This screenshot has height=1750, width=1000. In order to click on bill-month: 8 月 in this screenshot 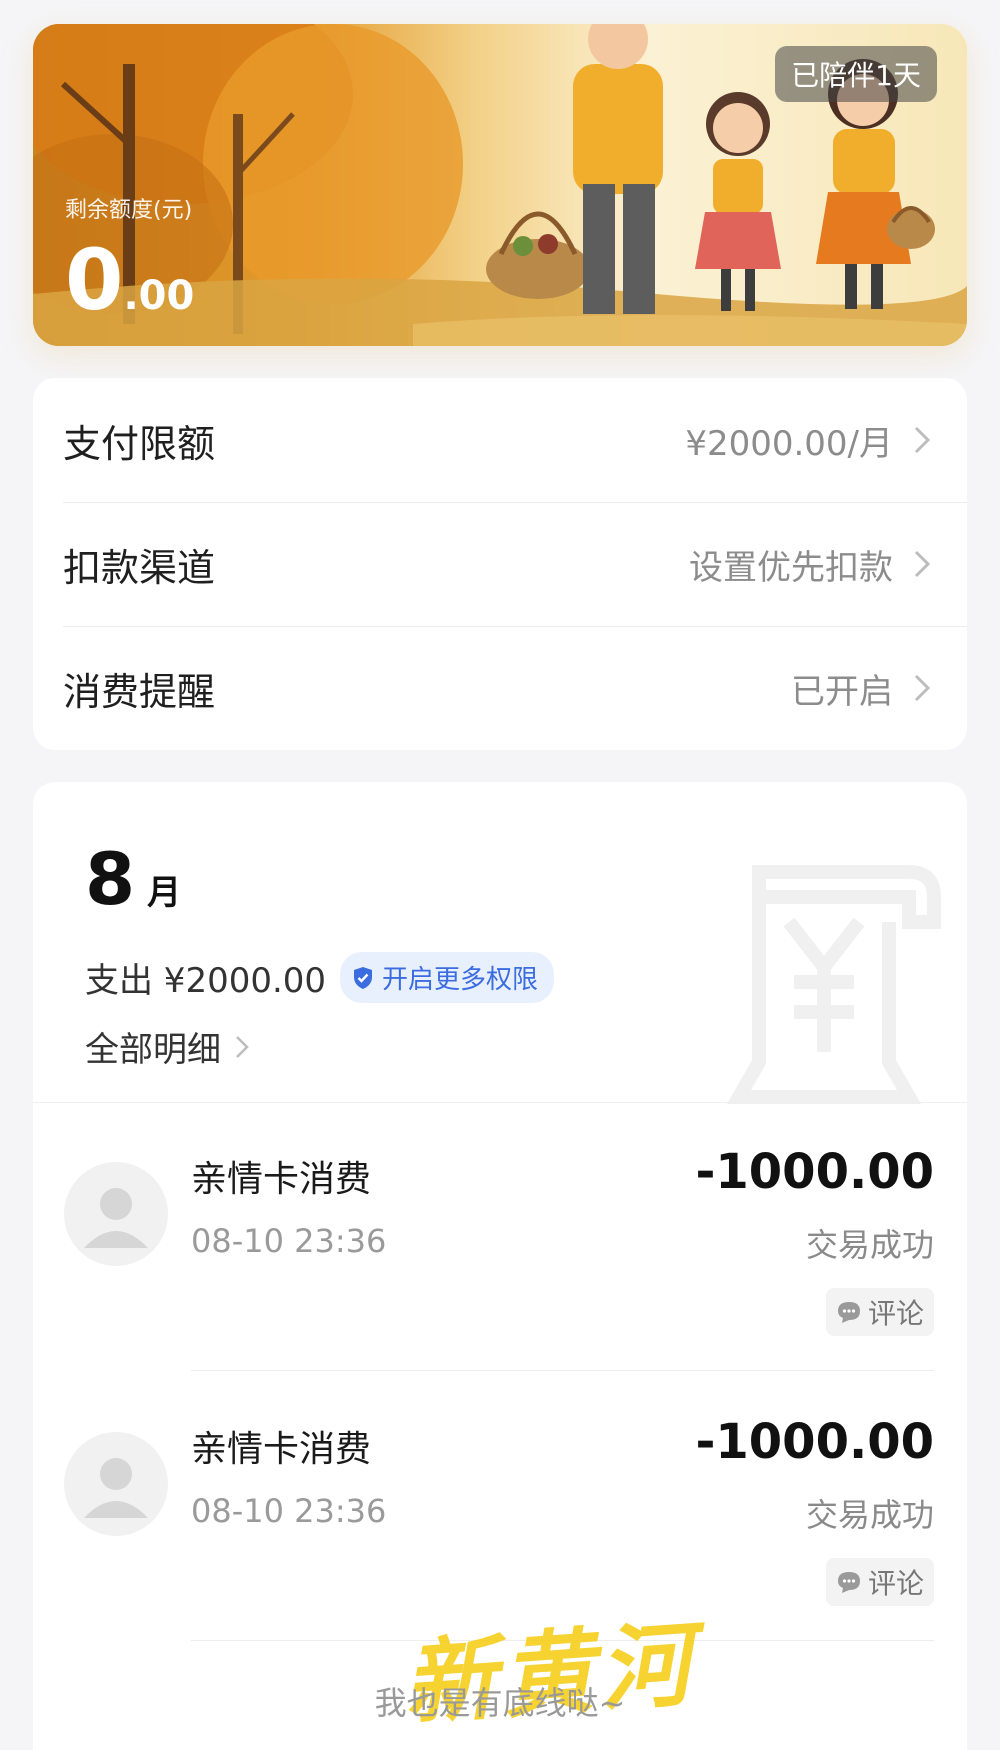, I will do `click(133, 879)`.